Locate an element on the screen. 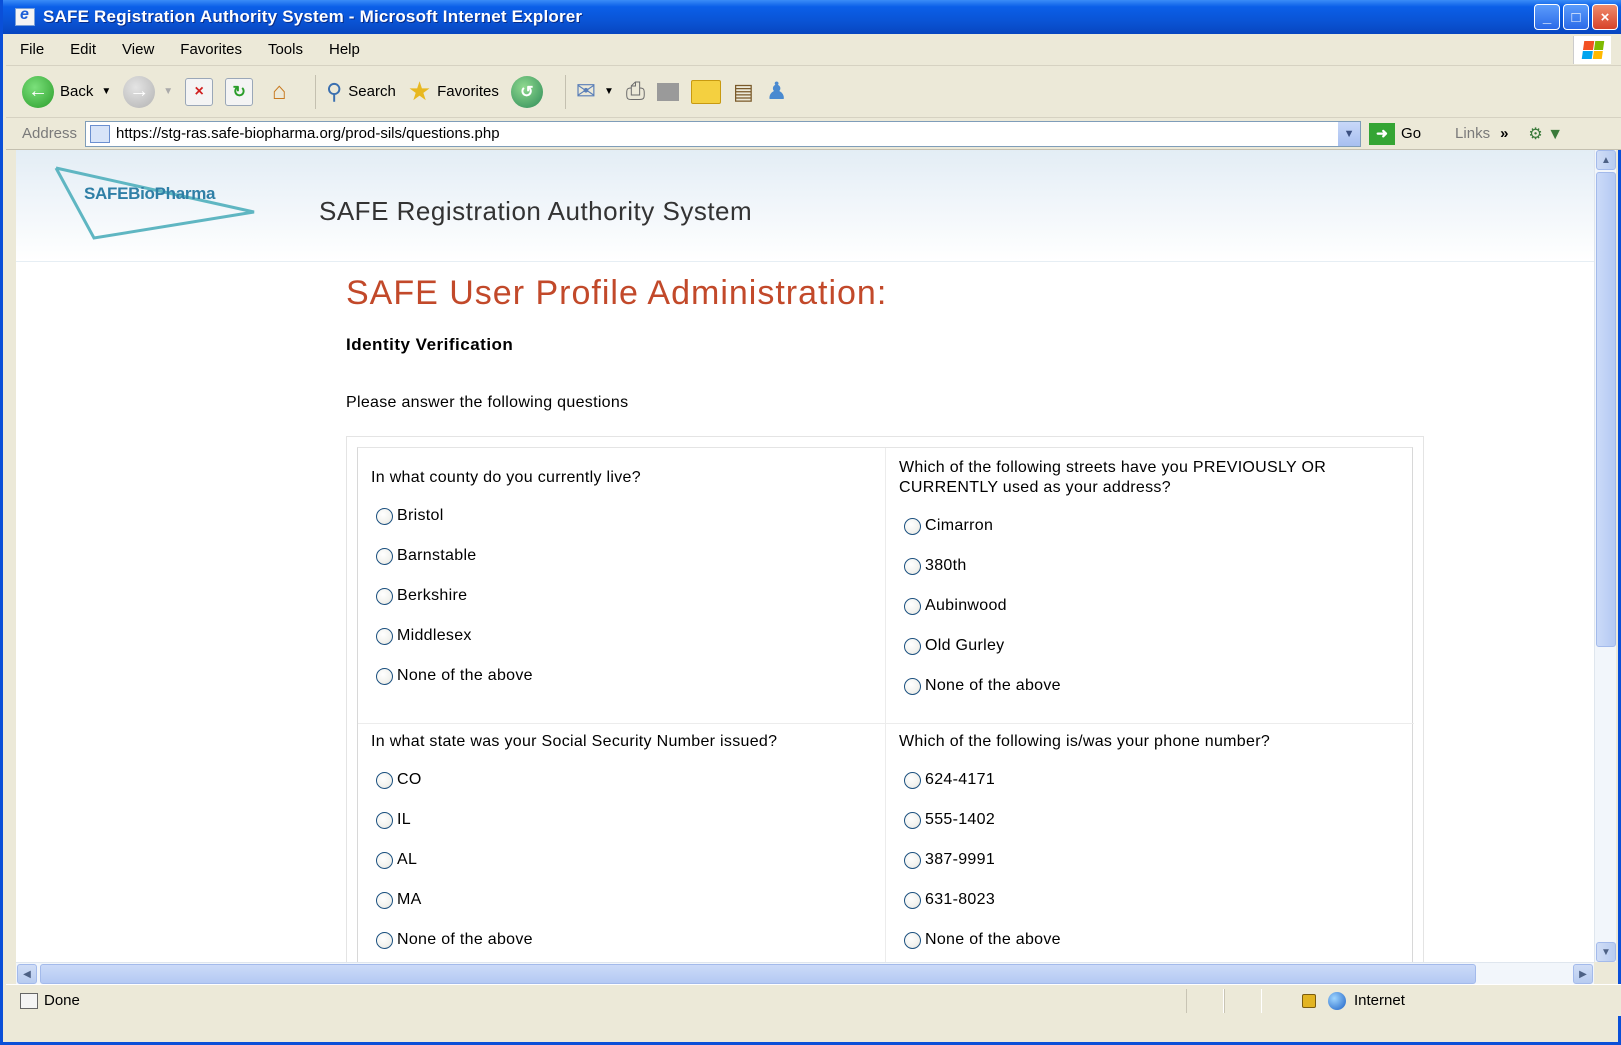 Image resolution: width=1621 pixels, height=1045 pixels. favorites-button: ★ Favorites is located at coordinates (453, 91).